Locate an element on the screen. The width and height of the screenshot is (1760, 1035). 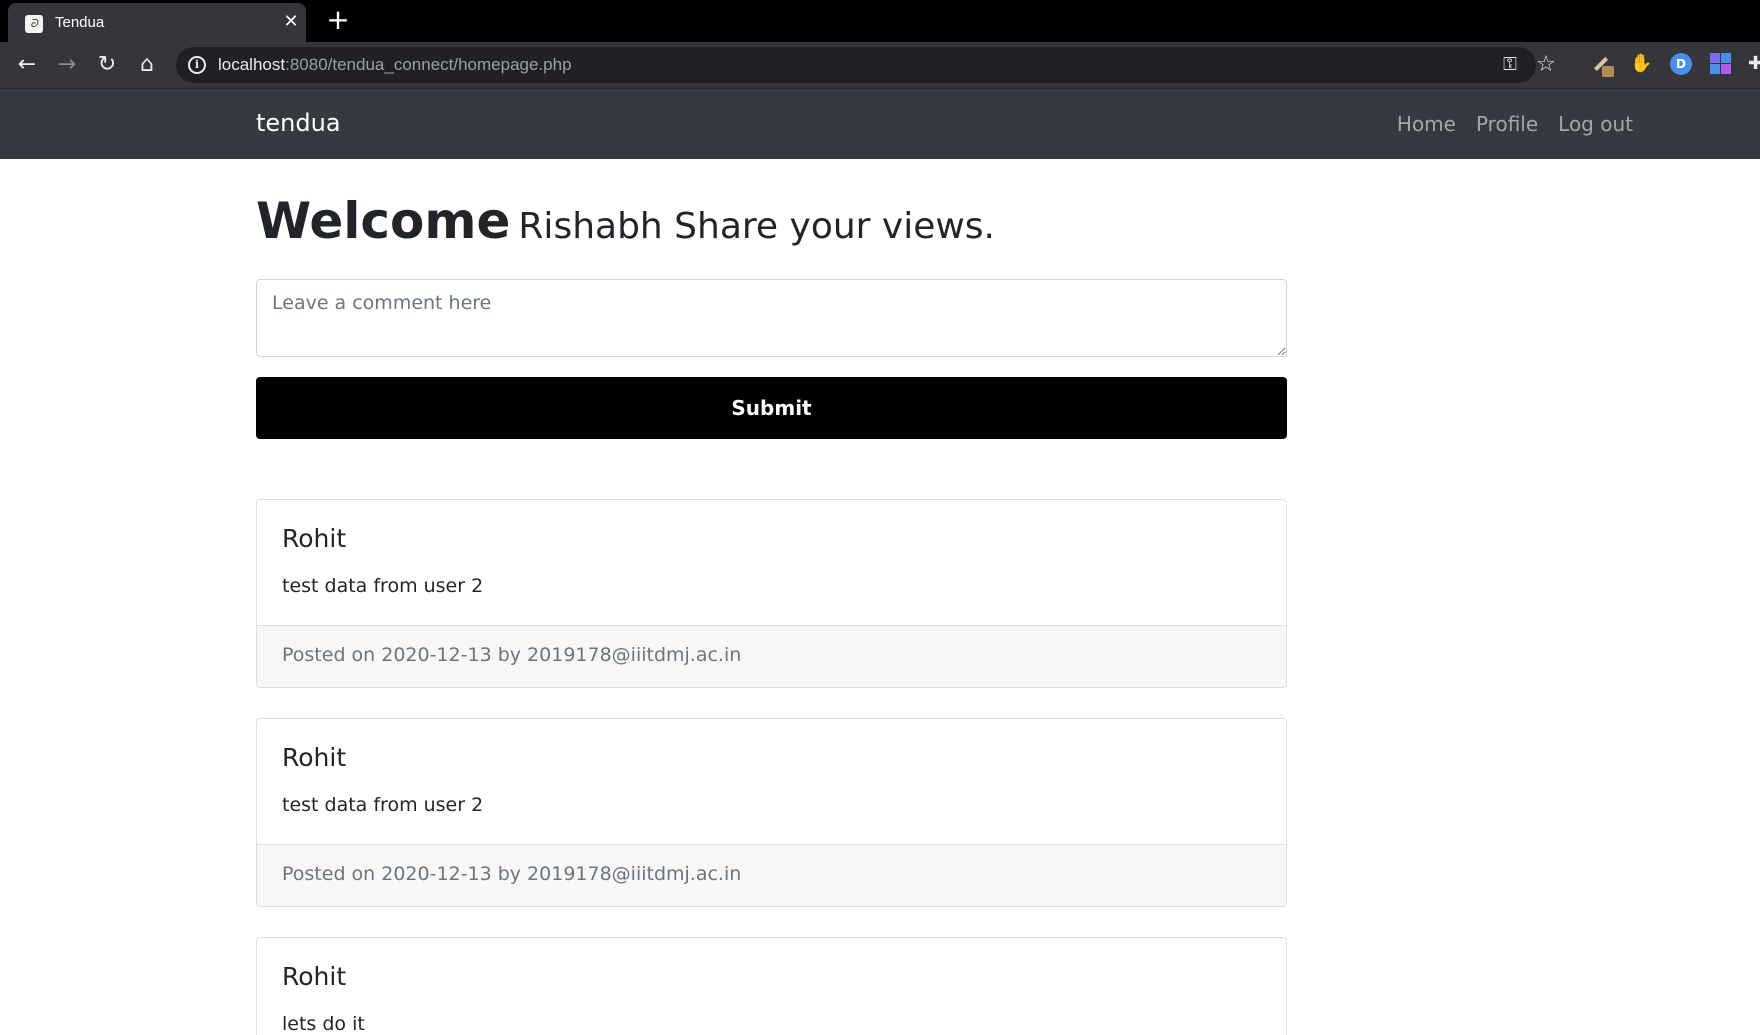
back-arrow-icon: ← is located at coordinates (27, 65).